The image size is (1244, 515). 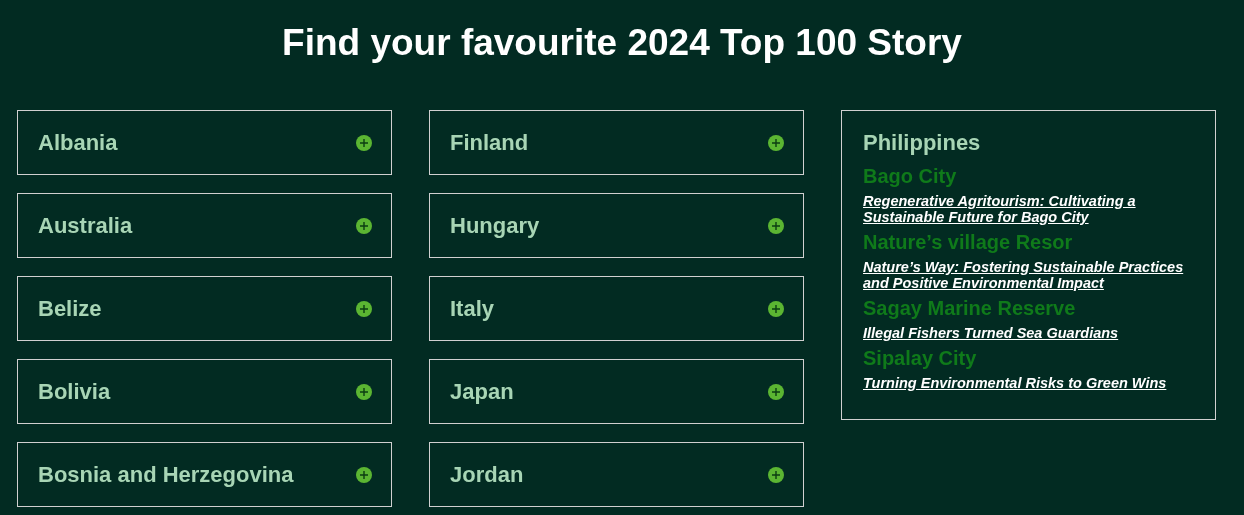 What do you see at coordinates (1028, 333) in the screenshot?
I see `story-link: Illegal Fishers Turned Sea Guardians` at bounding box center [1028, 333].